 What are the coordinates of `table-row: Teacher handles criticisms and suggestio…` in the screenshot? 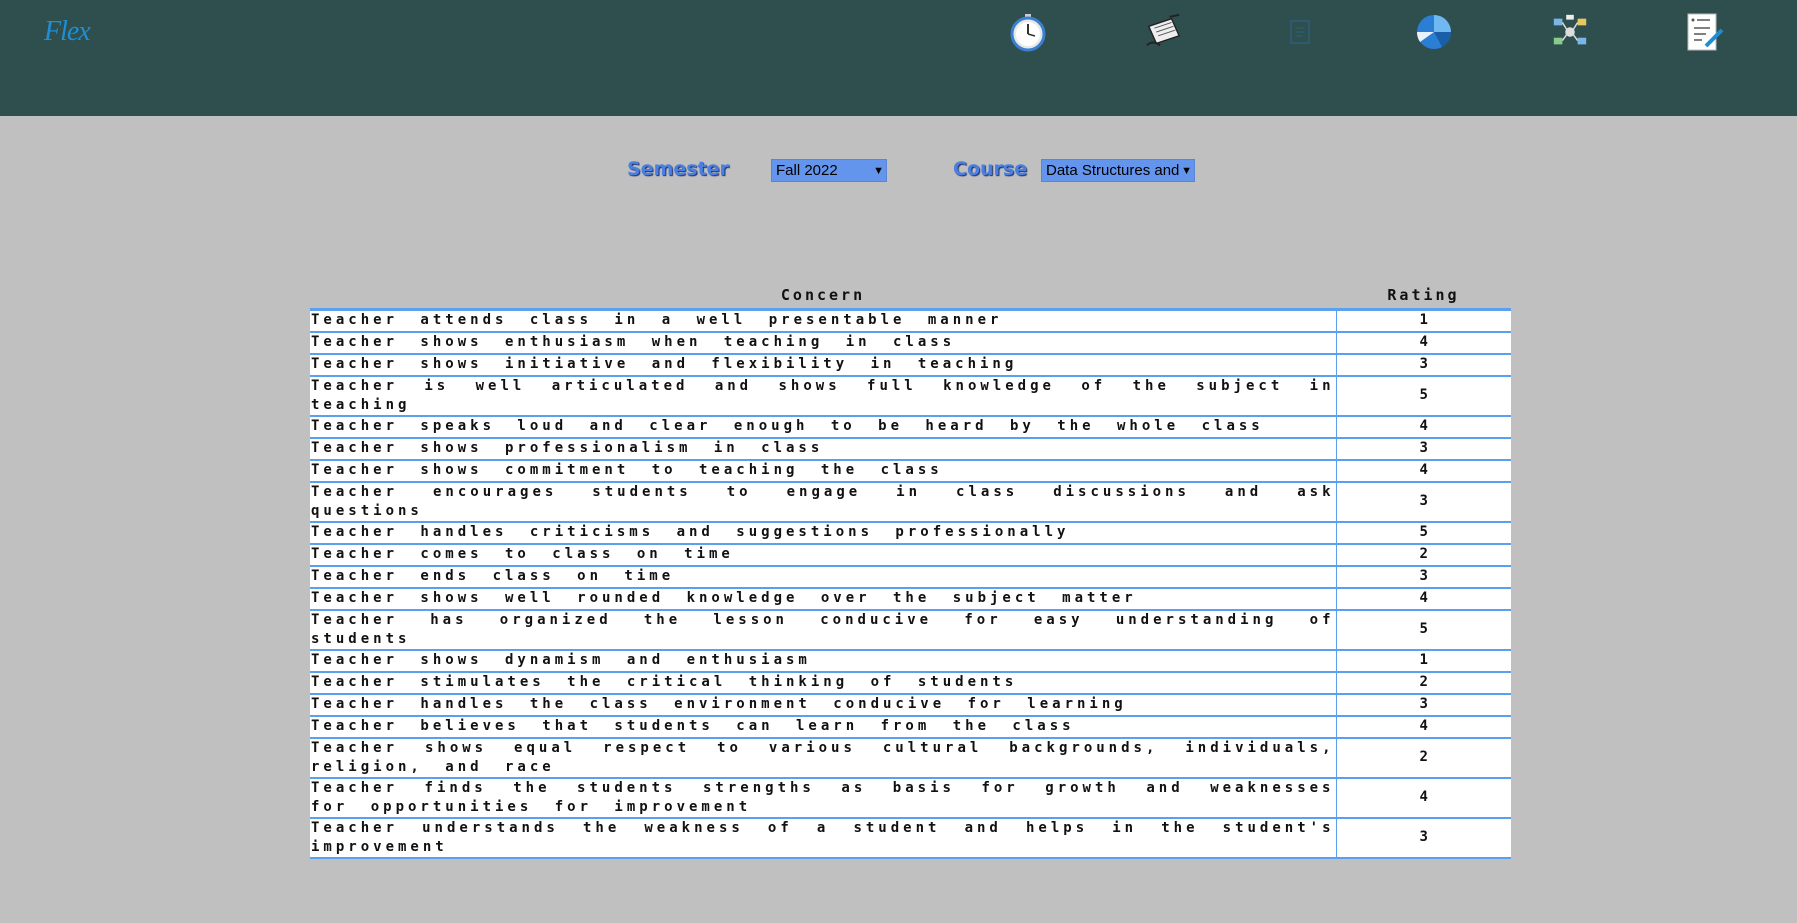 It's located at (910, 532).